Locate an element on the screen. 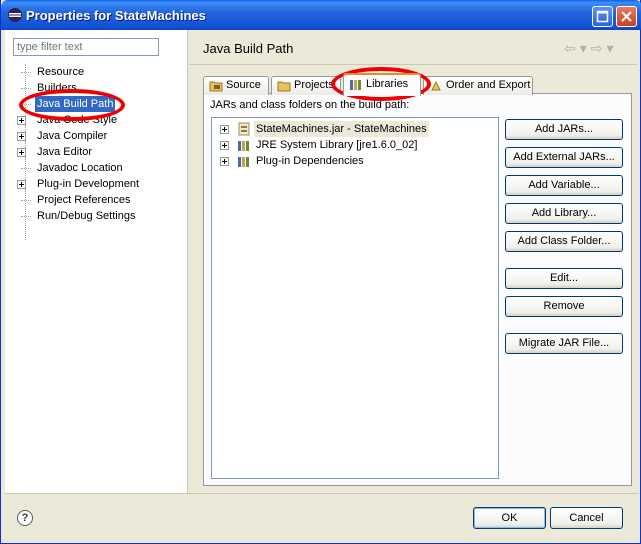  page-title: Java Build Path is located at coordinates (248, 48).